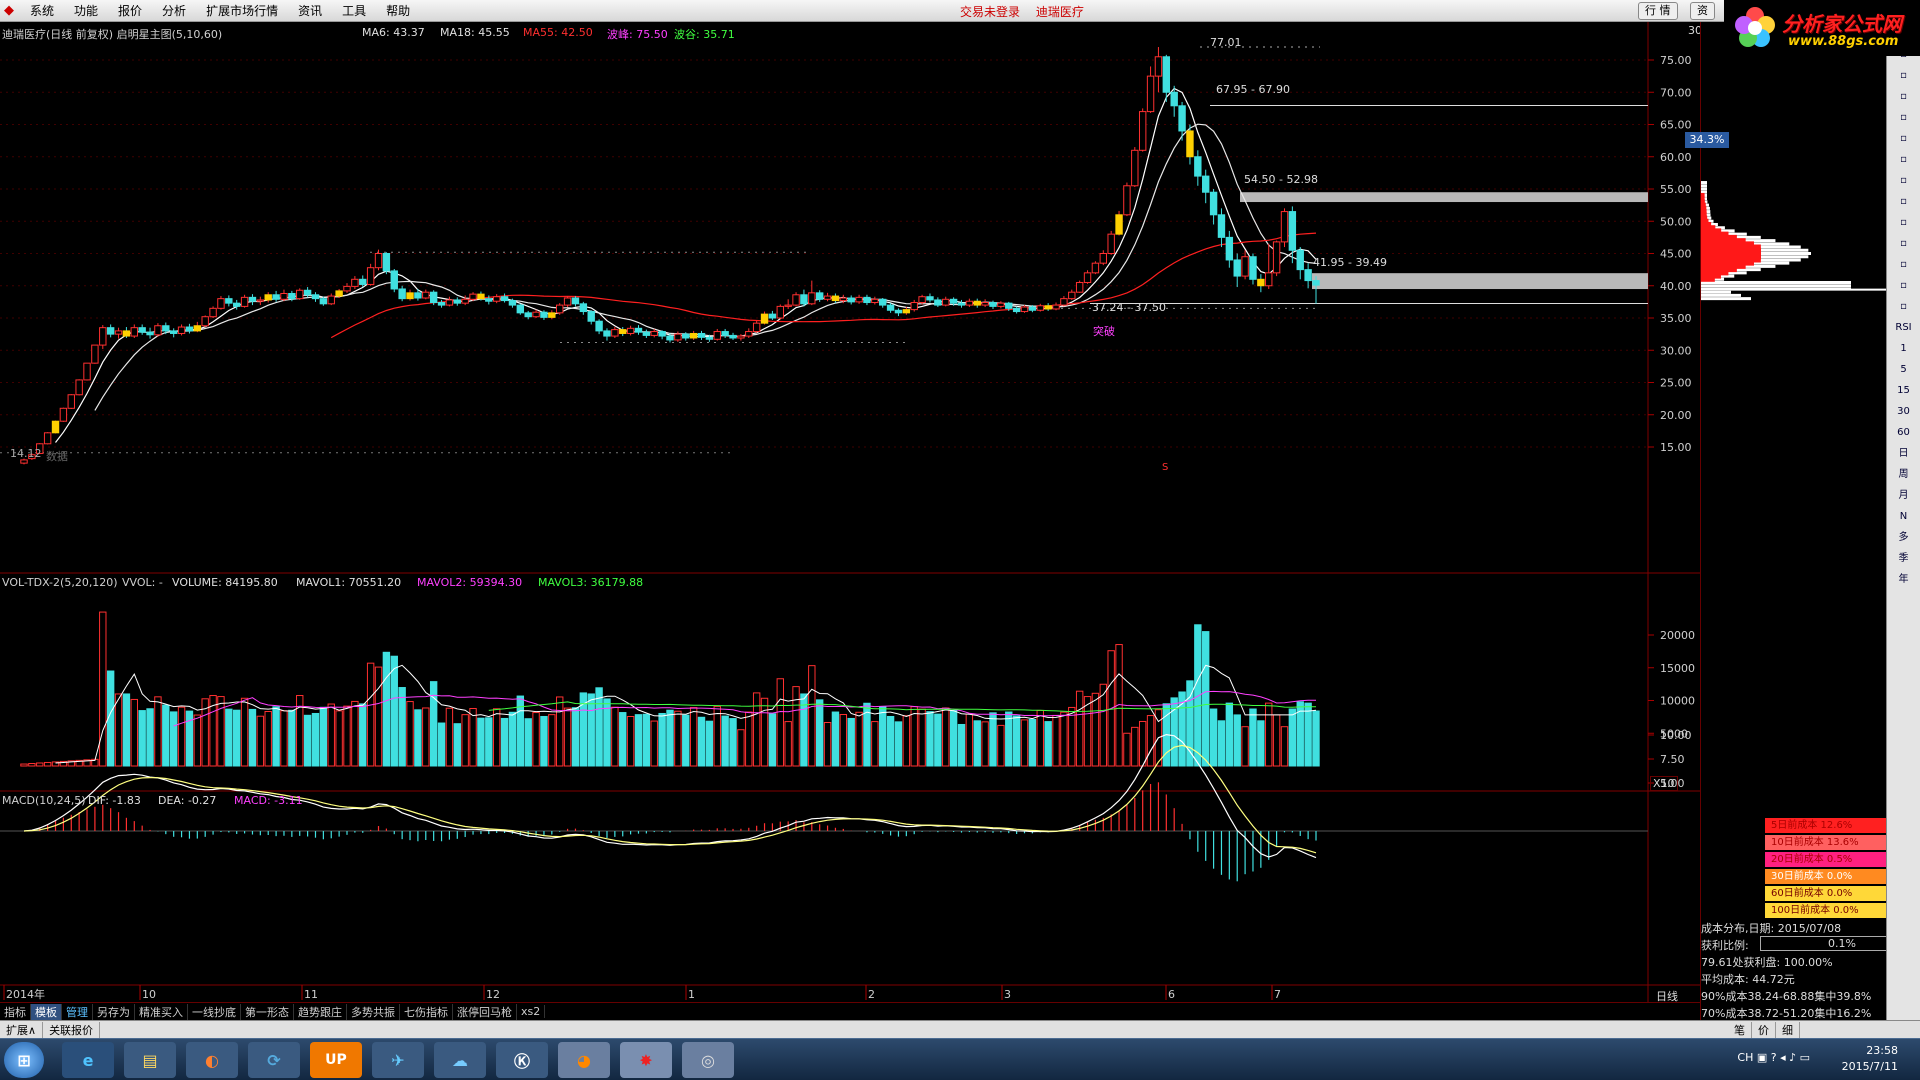  What do you see at coordinates (130, 10) in the screenshot?
I see `menu-quote: 报价` at bounding box center [130, 10].